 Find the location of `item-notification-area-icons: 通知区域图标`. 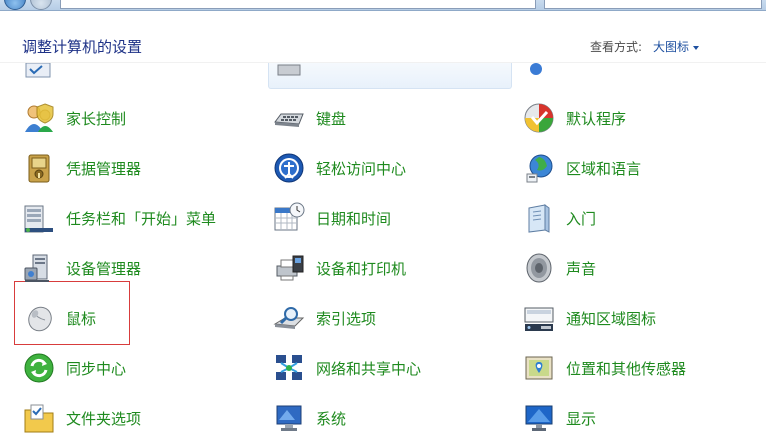

item-notification-area-icons: 通知区域图标 is located at coordinates (589, 318).